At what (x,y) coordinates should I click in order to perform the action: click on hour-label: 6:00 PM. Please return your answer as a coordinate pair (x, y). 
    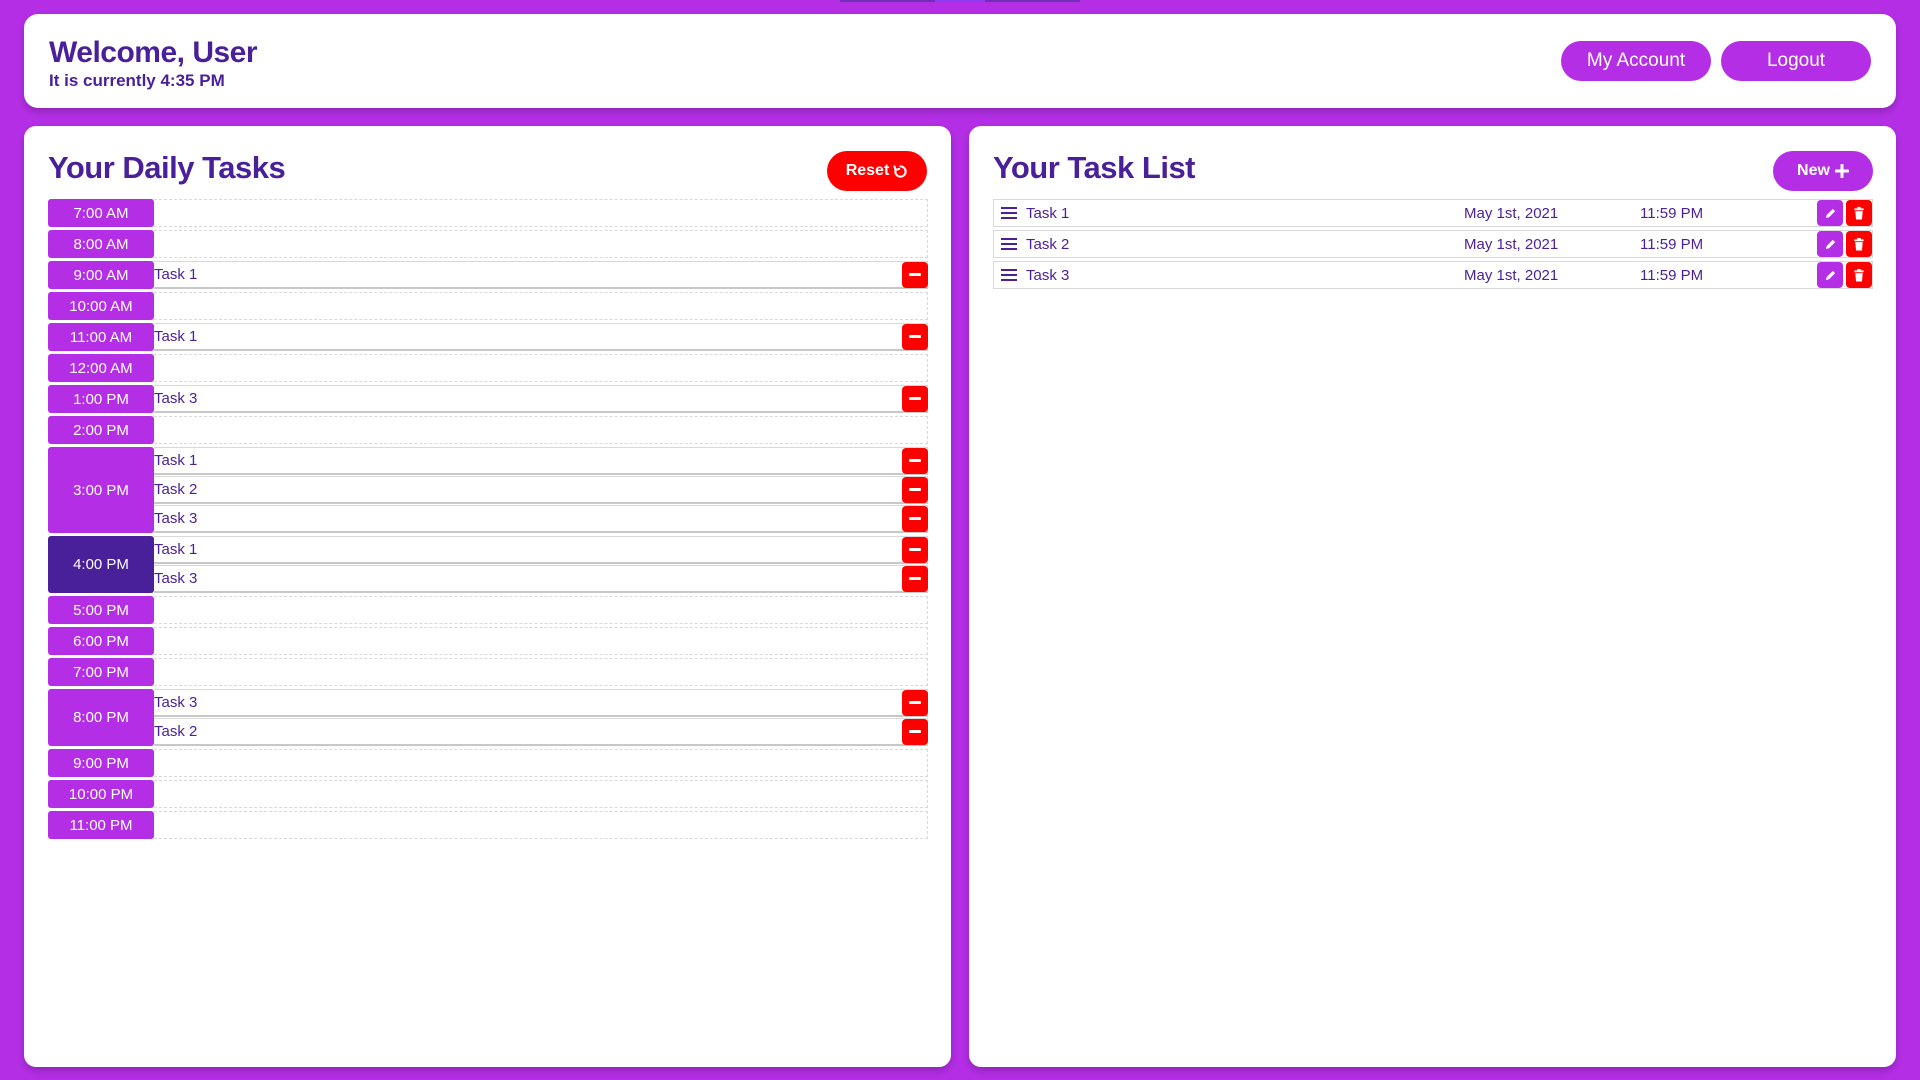
    Looking at the image, I should click on (101, 641).